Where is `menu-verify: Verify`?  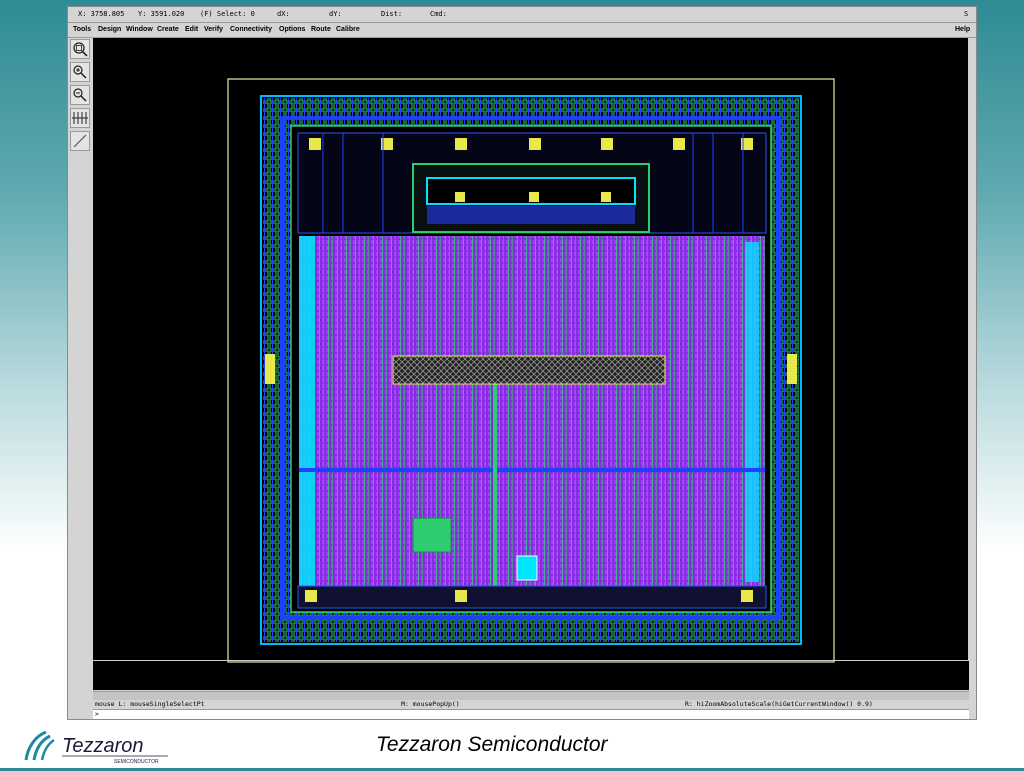
menu-verify: Verify is located at coordinates (213, 29).